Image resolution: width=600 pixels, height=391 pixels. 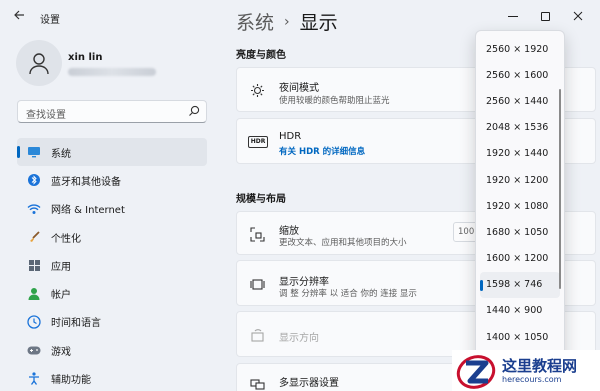 I want to click on avatar, so click(x=39, y=63).